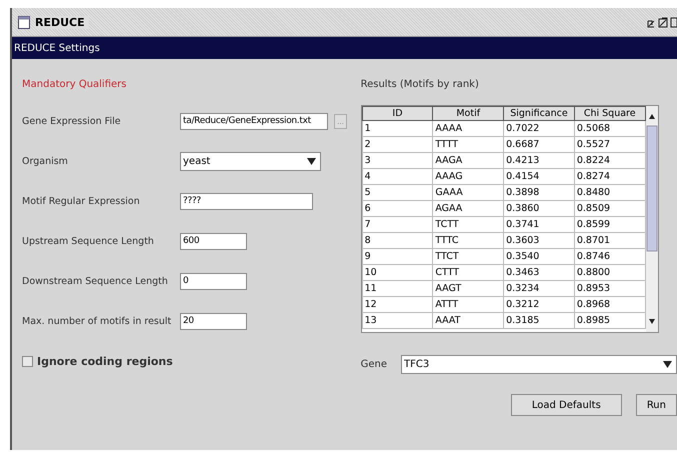 The height and width of the screenshot is (454, 677). Describe the element at coordinates (468, 288) in the screenshot. I see `table-cell: AAGT` at that location.